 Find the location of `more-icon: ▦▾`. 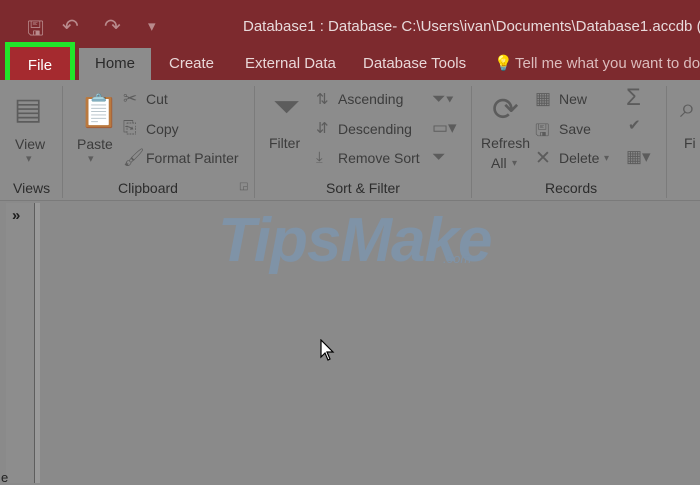

more-icon: ▦▾ is located at coordinates (638, 157).